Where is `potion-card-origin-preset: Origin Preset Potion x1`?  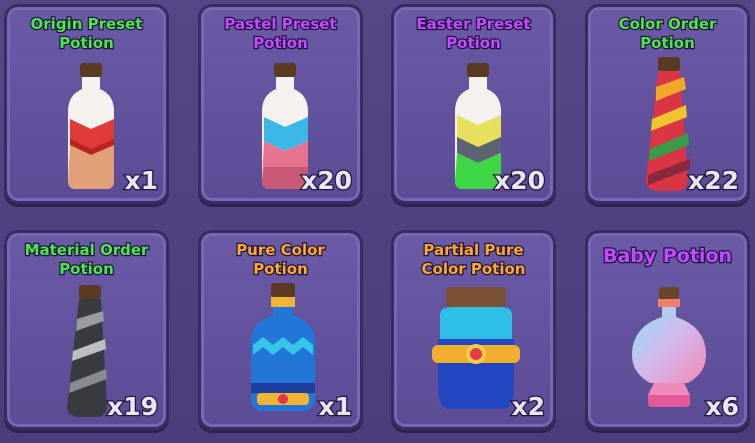
potion-card-origin-preset: Origin Preset Potion x1 is located at coordinates (86, 104).